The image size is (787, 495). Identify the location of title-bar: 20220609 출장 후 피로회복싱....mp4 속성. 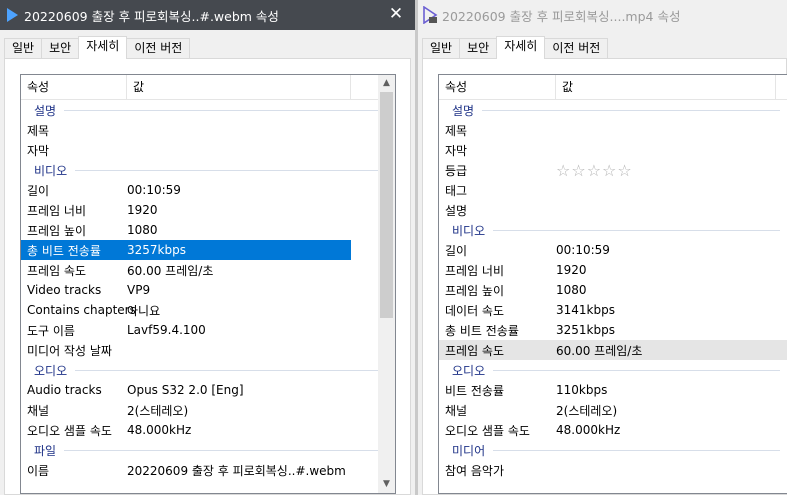
(602, 15).